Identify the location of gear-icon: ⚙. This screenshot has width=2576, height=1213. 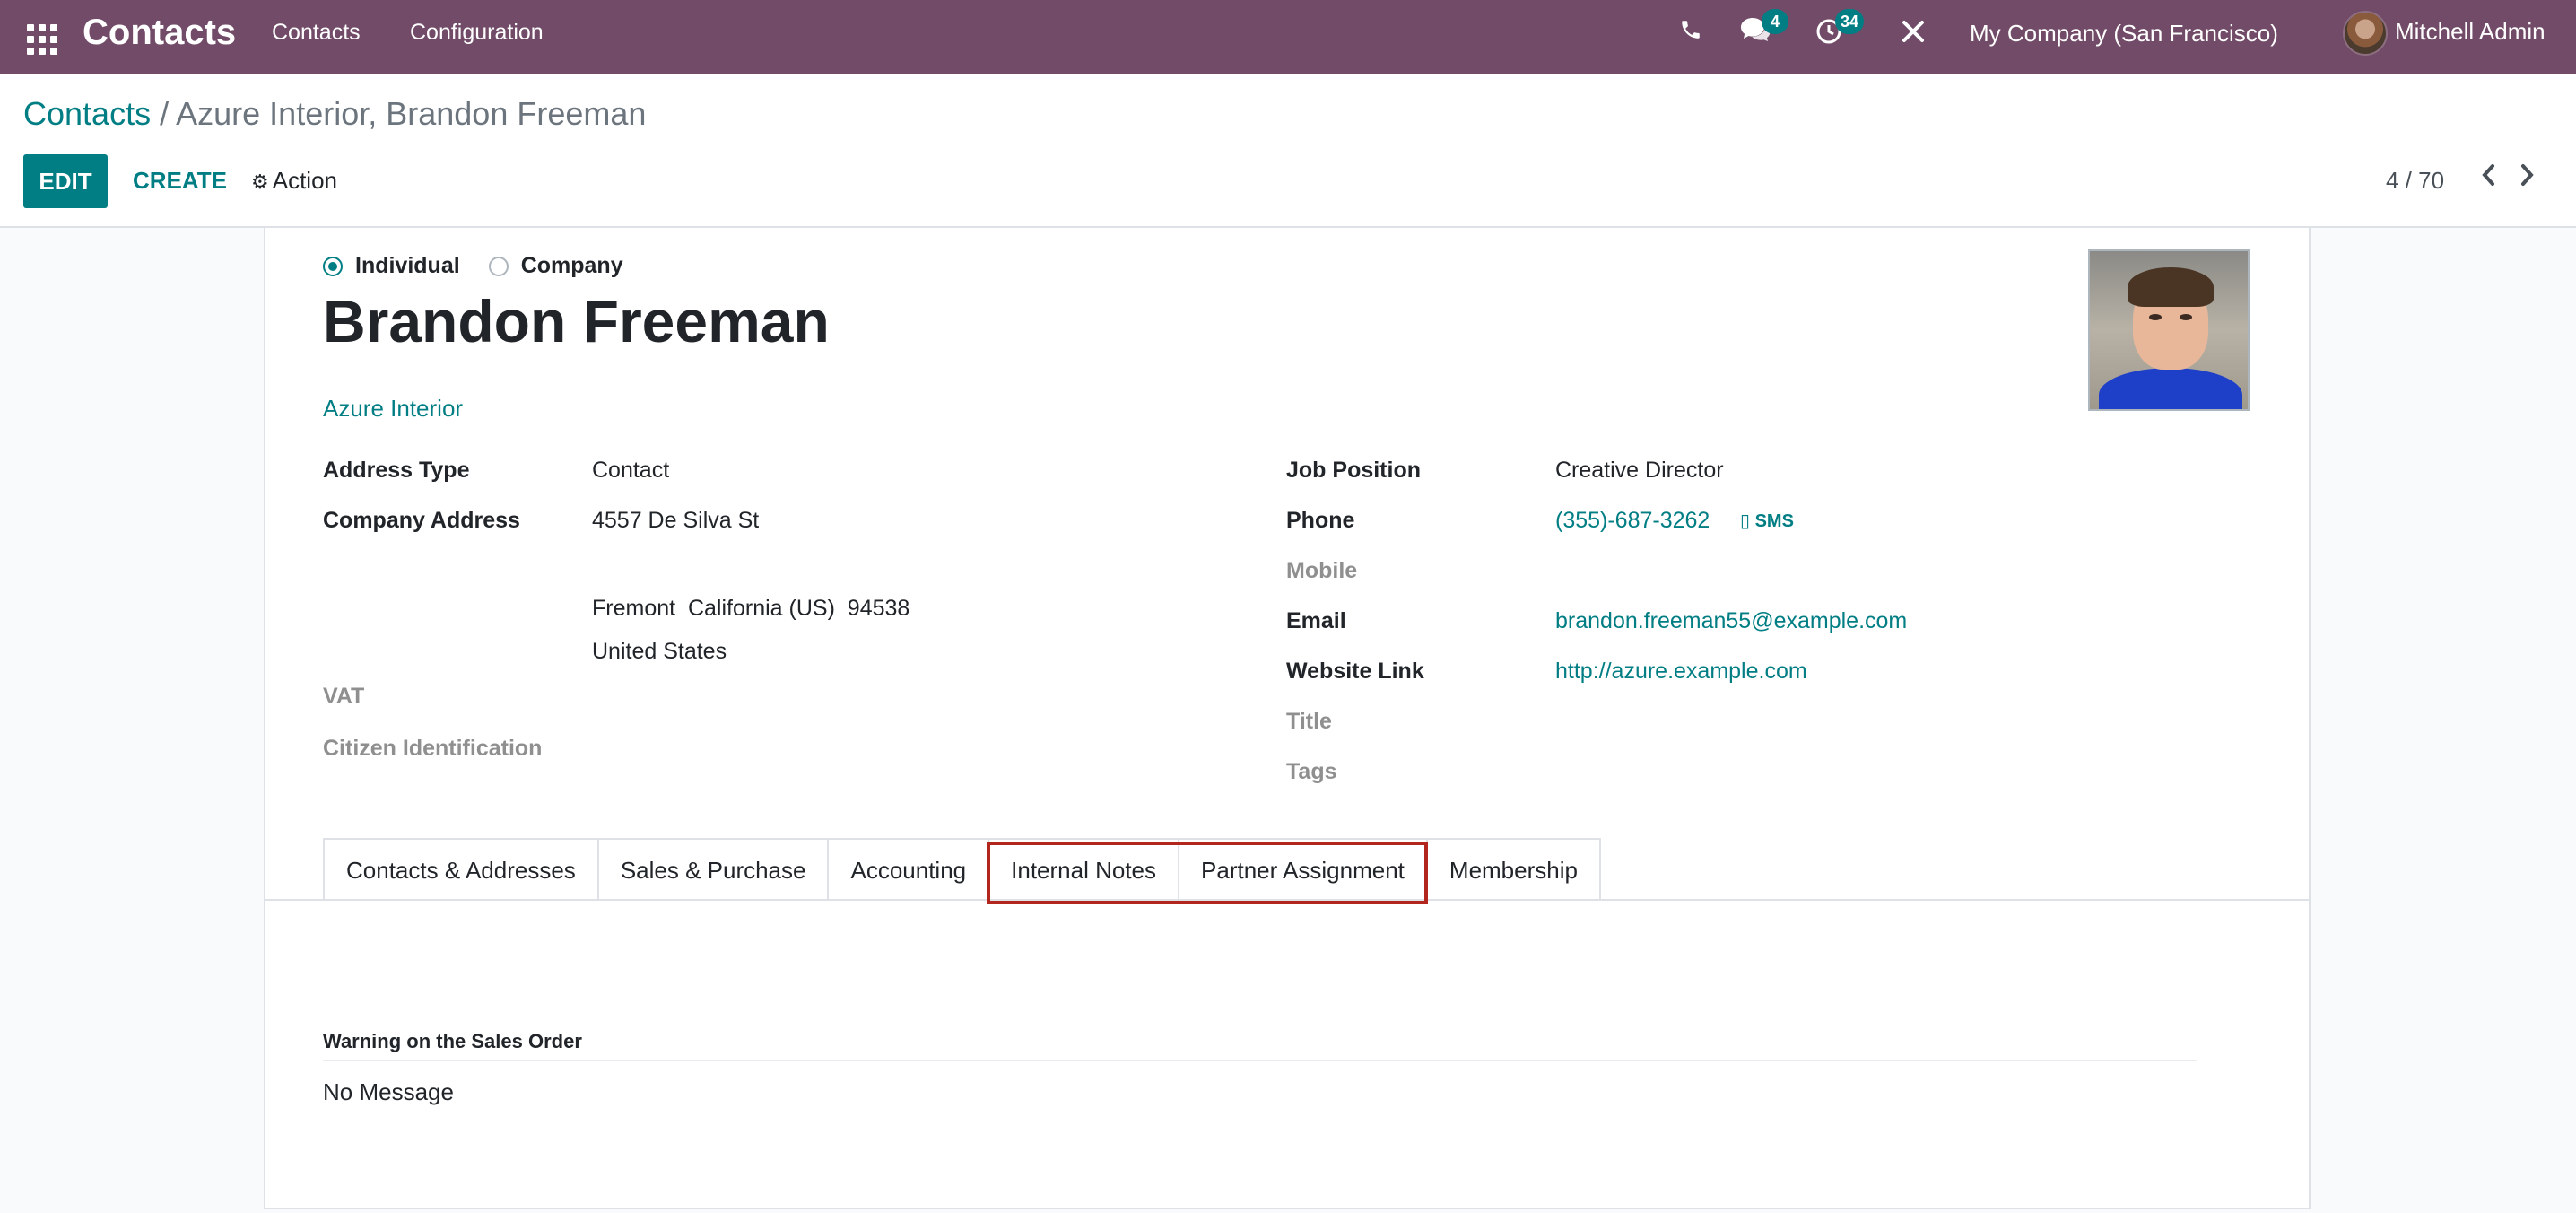
(260, 181).